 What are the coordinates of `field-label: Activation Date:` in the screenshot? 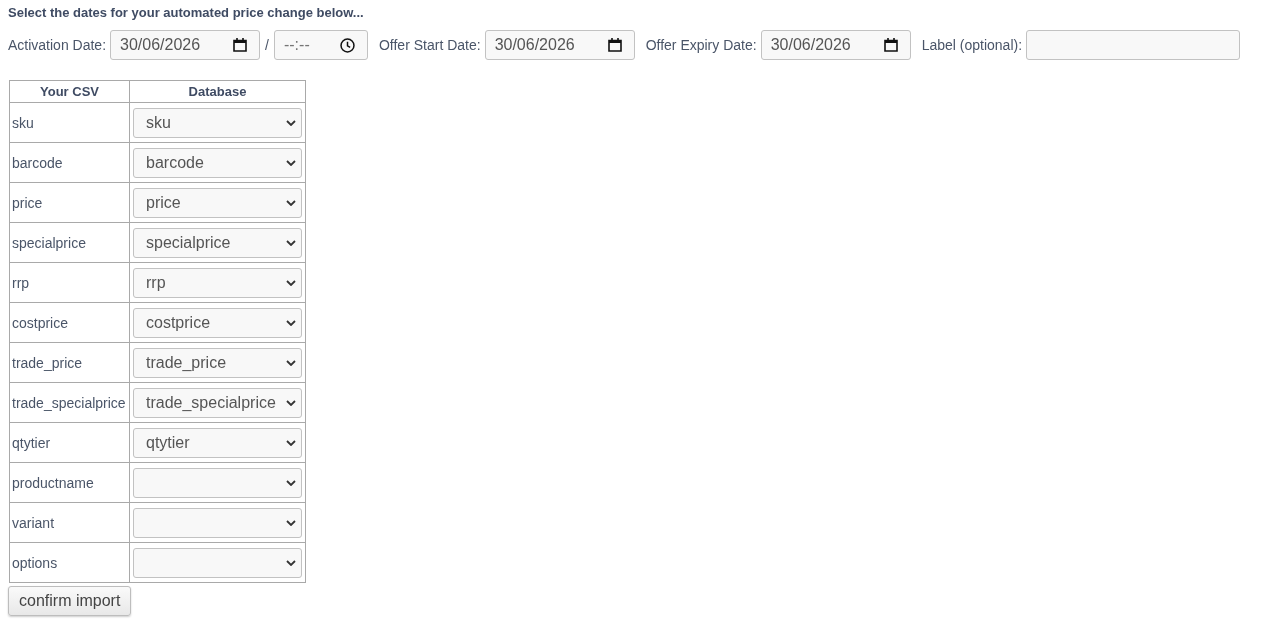 It's located at (57, 45).